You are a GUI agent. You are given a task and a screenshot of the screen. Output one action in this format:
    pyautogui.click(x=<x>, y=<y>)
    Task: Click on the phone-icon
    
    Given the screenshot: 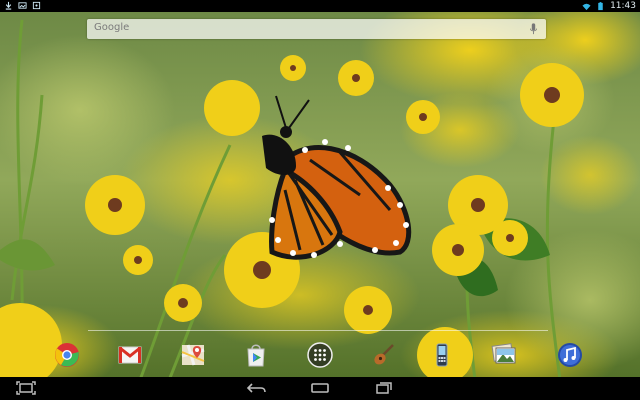 What is the action you would take?
    pyautogui.click(x=442, y=355)
    